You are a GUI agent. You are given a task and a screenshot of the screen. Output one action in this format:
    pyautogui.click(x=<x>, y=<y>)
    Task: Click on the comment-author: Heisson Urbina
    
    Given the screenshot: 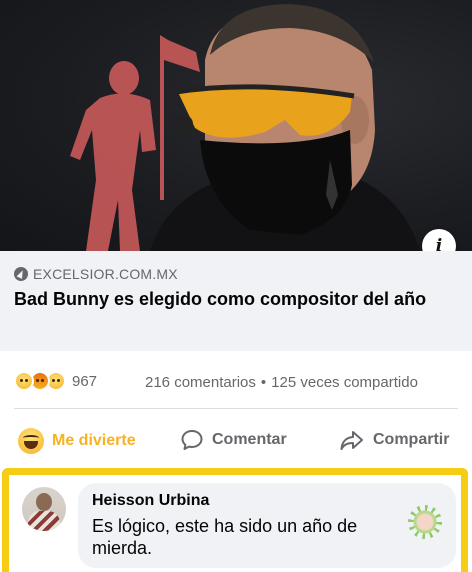 What is the action you would take?
    pyautogui.click(x=150, y=501)
    